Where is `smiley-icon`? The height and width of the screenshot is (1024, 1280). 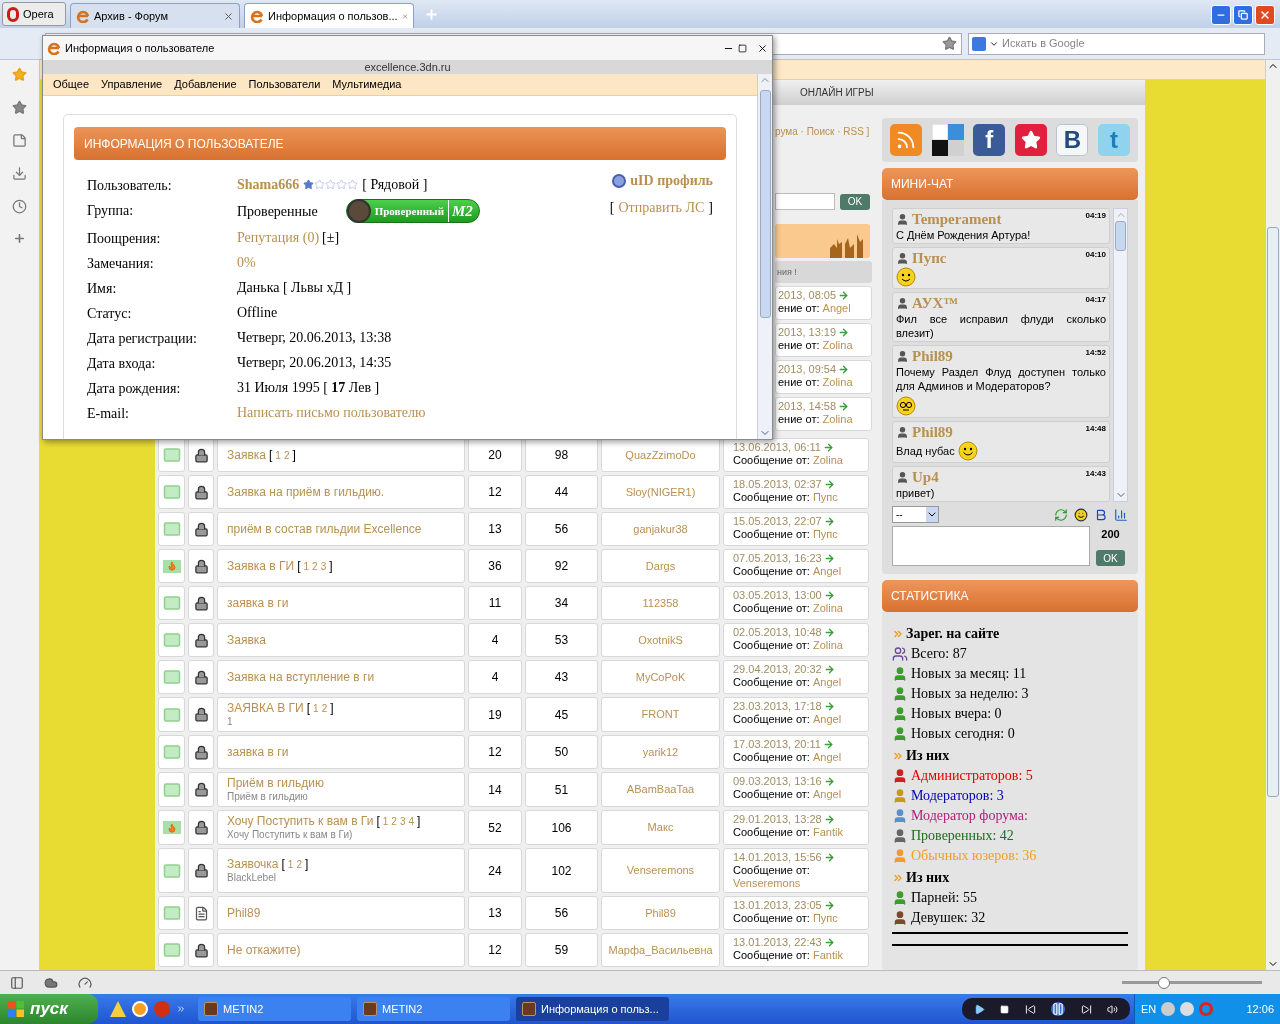
smiley-icon is located at coordinates (1081, 514).